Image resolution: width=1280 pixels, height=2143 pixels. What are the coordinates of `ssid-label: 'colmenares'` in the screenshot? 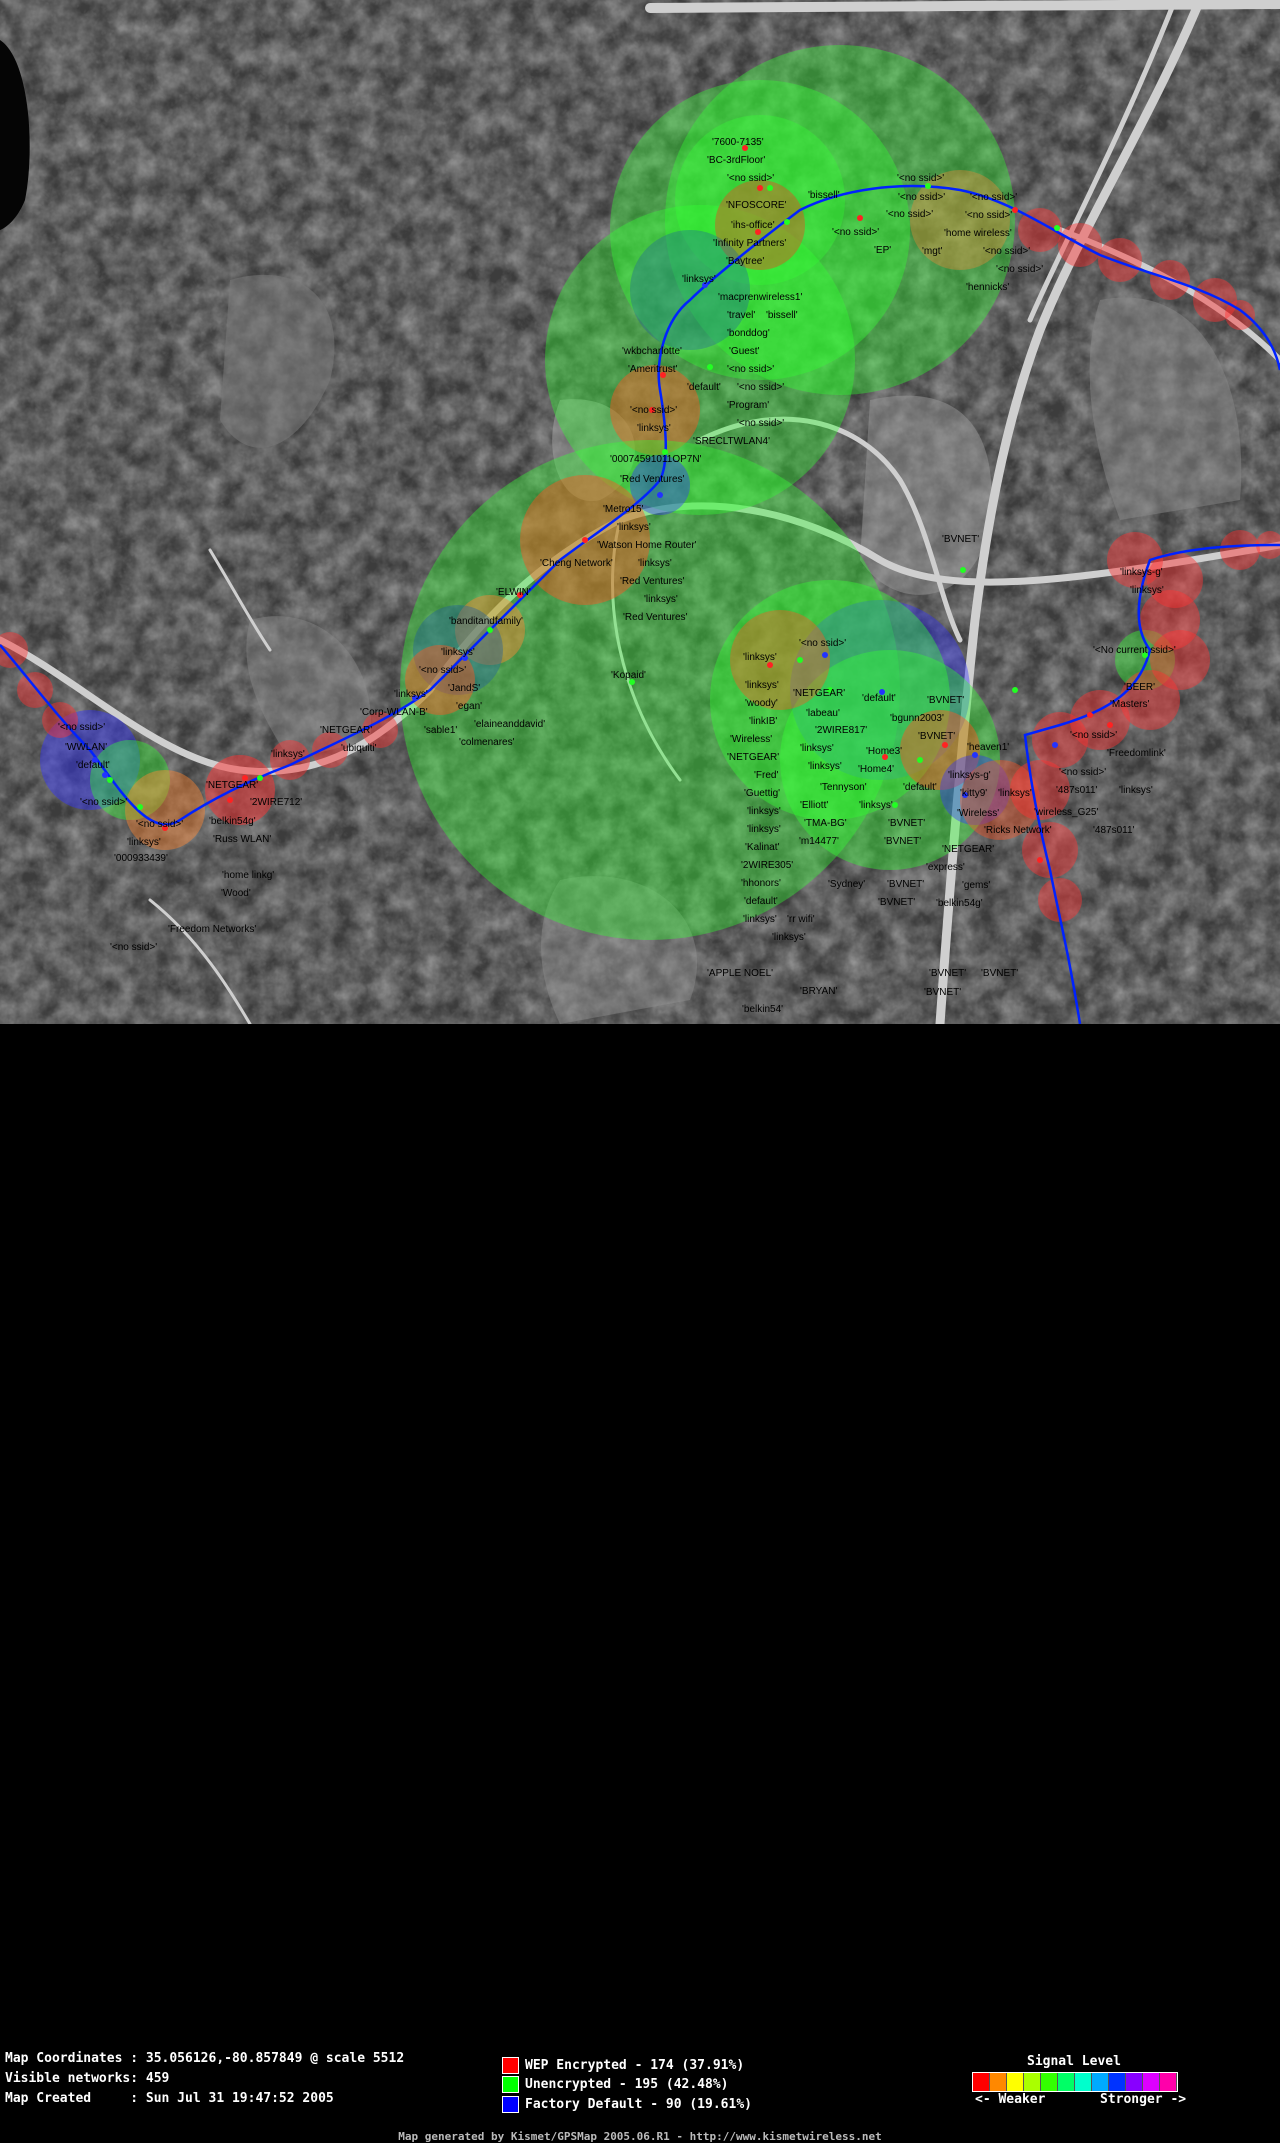 It's located at (487, 742).